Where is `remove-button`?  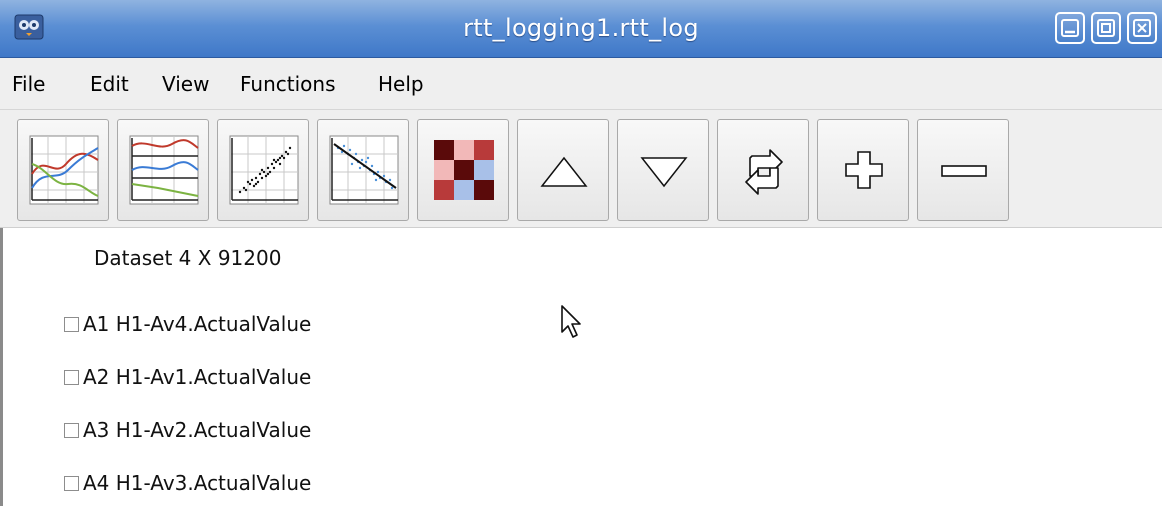 remove-button is located at coordinates (963, 170).